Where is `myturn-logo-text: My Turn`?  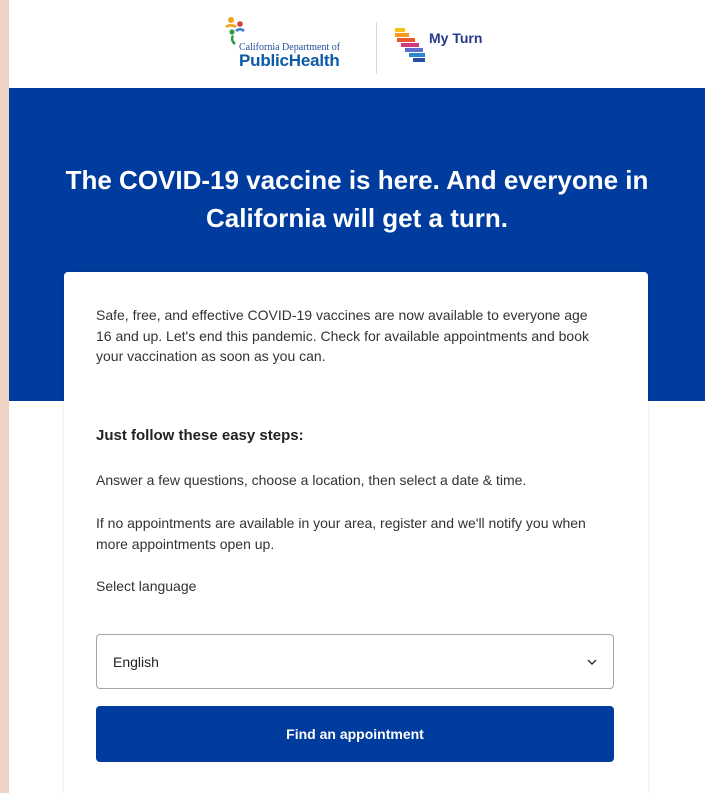 myturn-logo-text: My Turn is located at coordinates (456, 38).